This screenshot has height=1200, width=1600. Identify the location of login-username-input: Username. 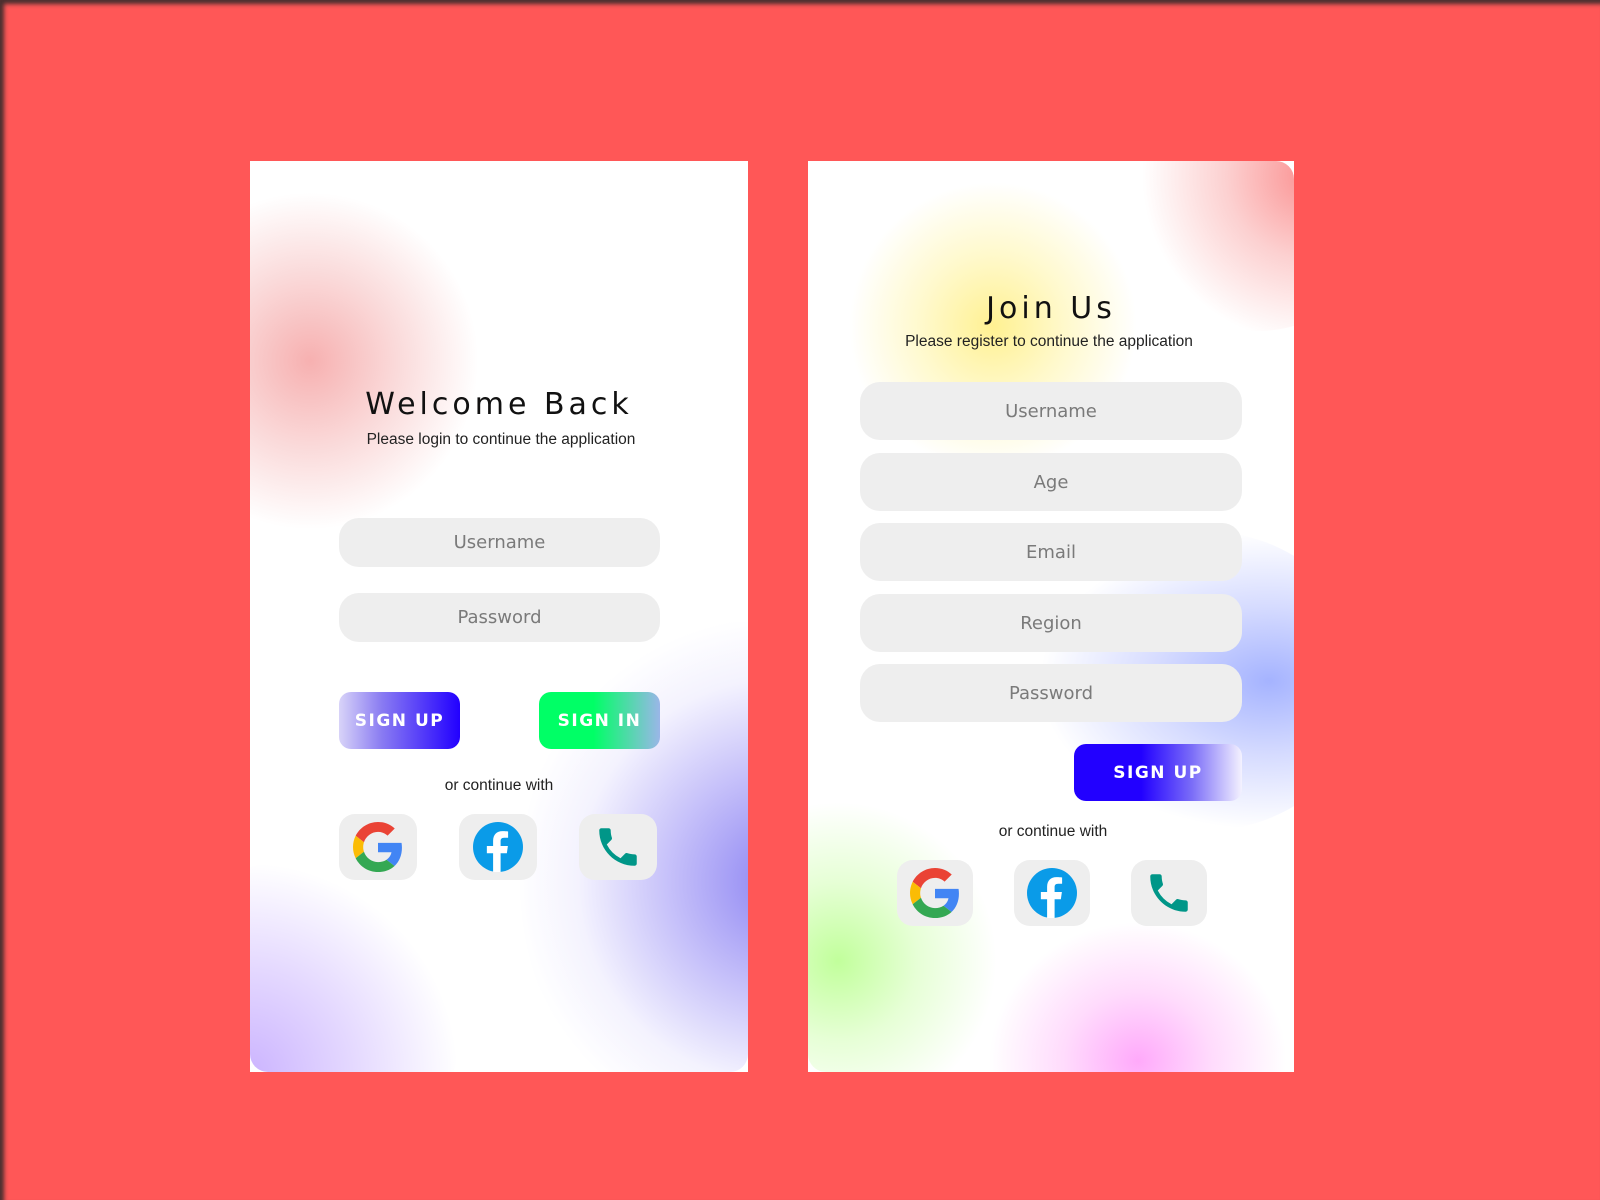
(499, 542).